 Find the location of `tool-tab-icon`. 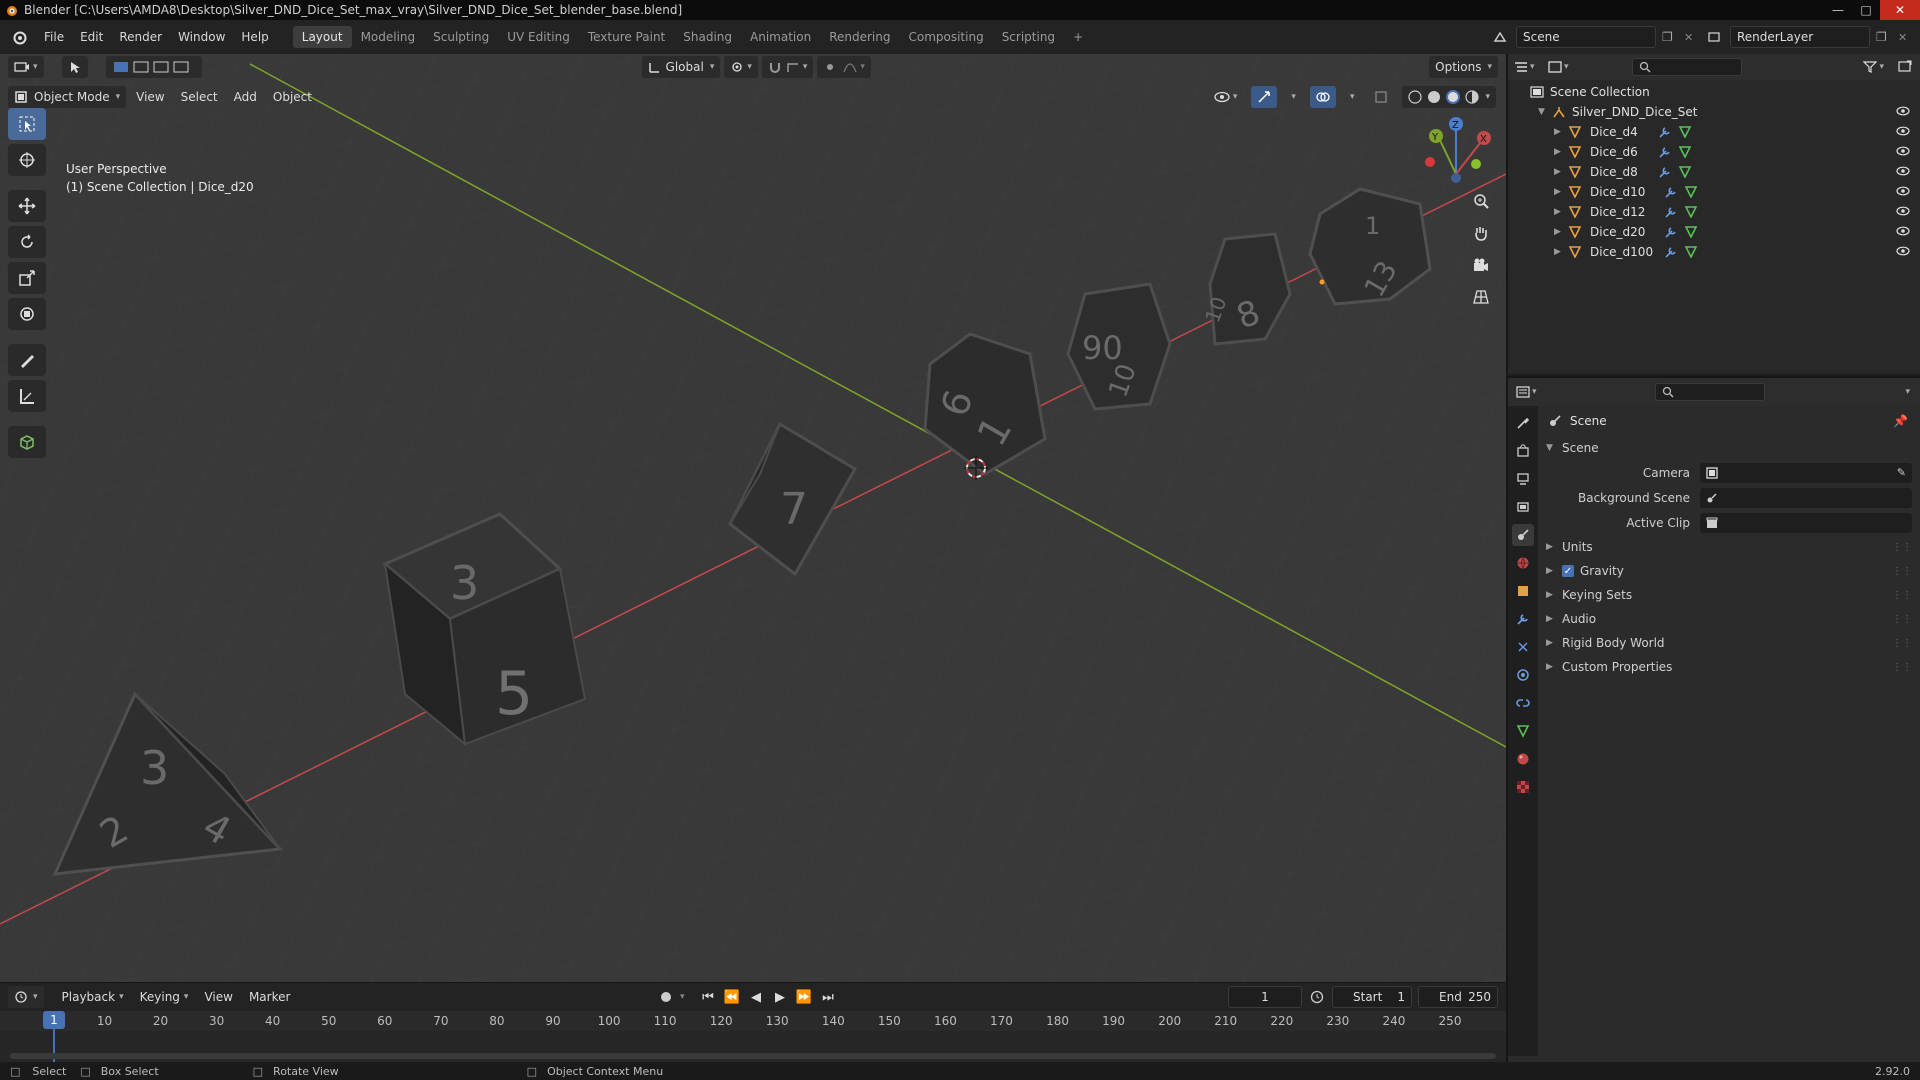

tool-tab-icon is located at coordinates (1523, 423).